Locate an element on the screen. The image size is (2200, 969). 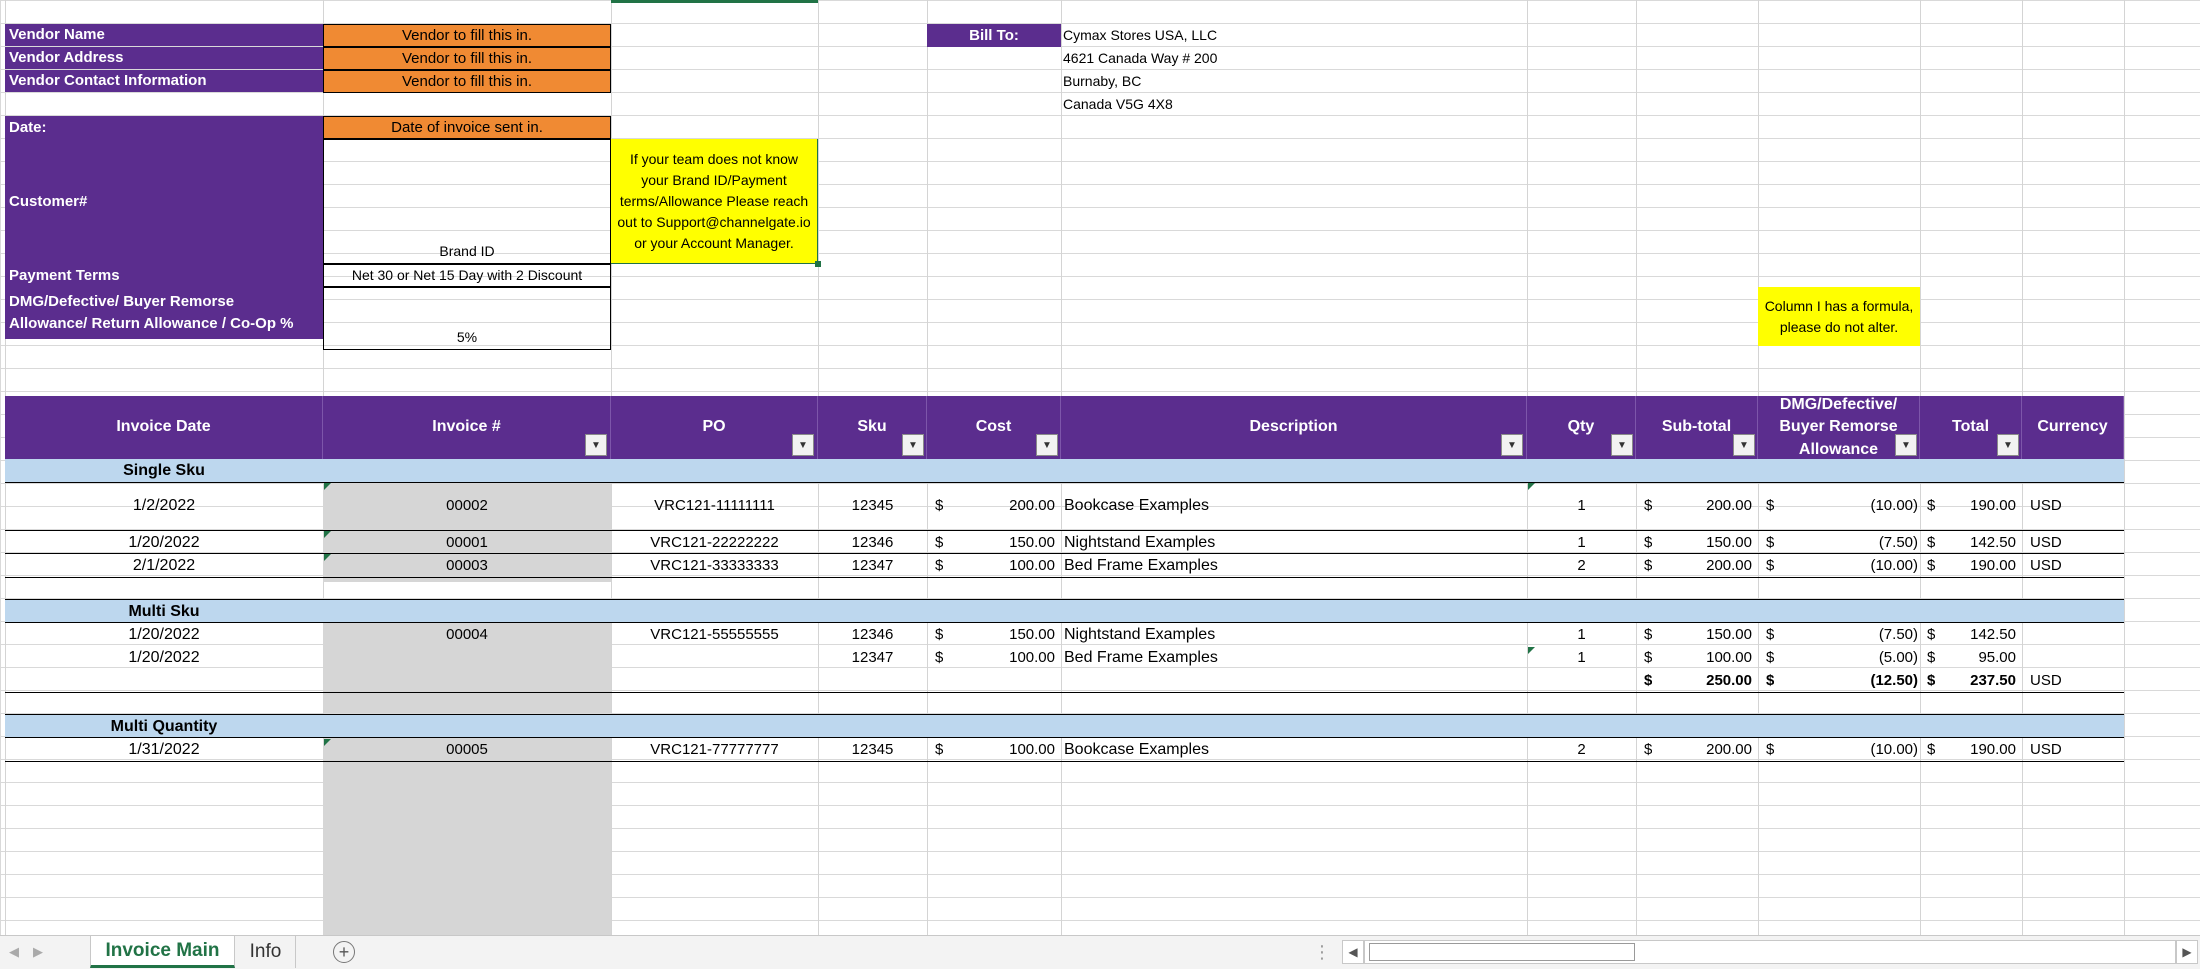
cell-po: VRC121-77777777 is located at coordinates (714, 749).